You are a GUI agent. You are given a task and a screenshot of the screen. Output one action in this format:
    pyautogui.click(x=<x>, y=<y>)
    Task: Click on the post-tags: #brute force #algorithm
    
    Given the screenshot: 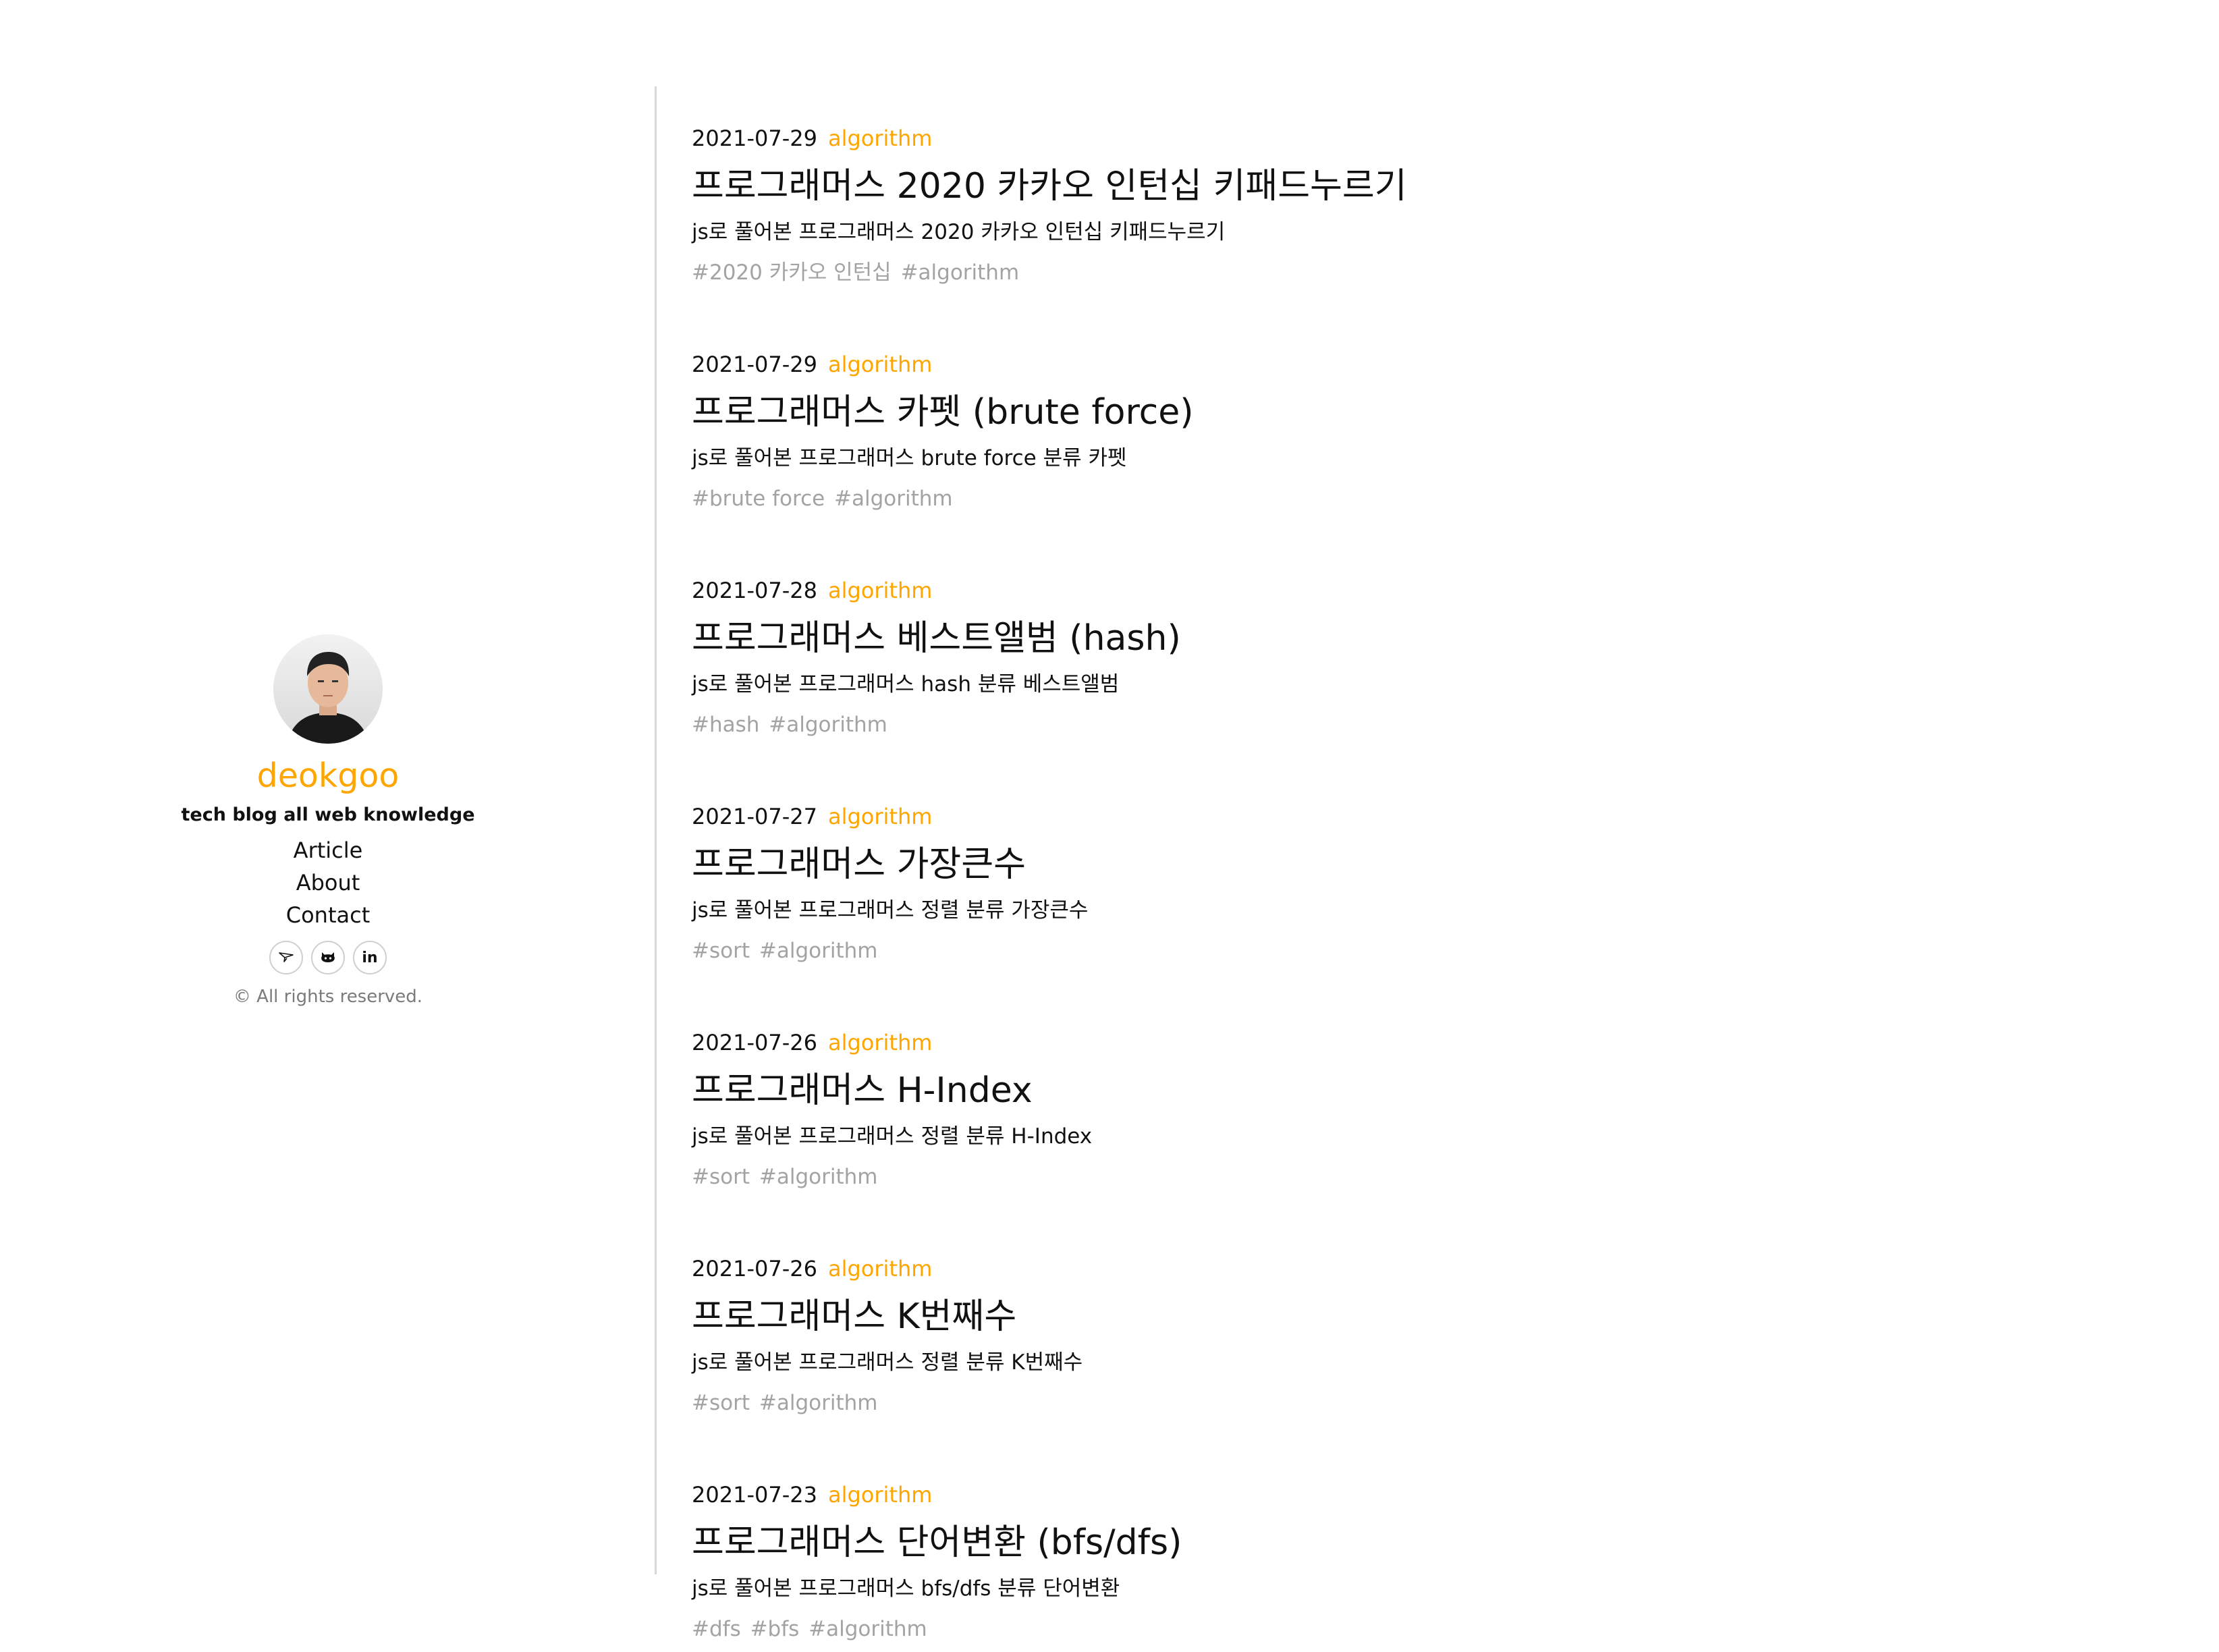 What is the action you would take?
    pyautogui.click(x=1417, y=498)
    